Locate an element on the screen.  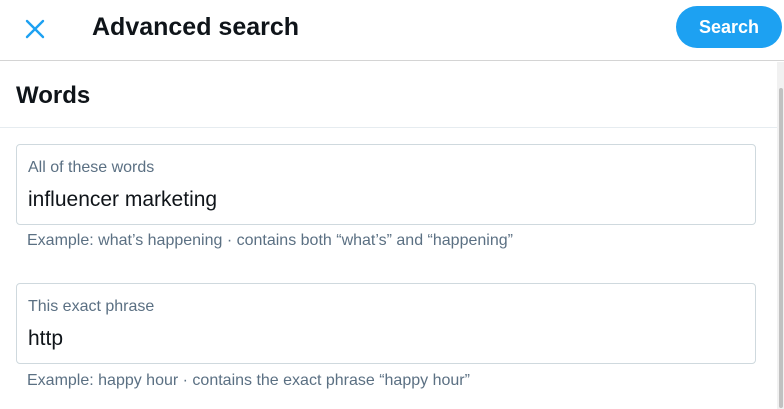
header-bar: Advanced search Search is located at coordinates (392, 30).